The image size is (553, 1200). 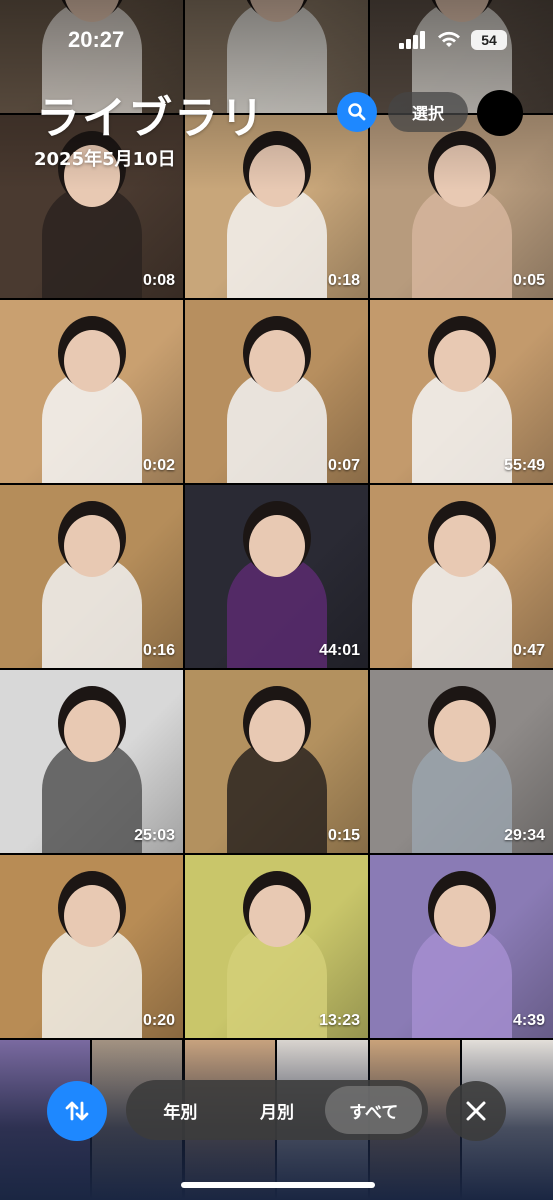 I want to click on cellular-signal-icon, so click(x=412, y=40).